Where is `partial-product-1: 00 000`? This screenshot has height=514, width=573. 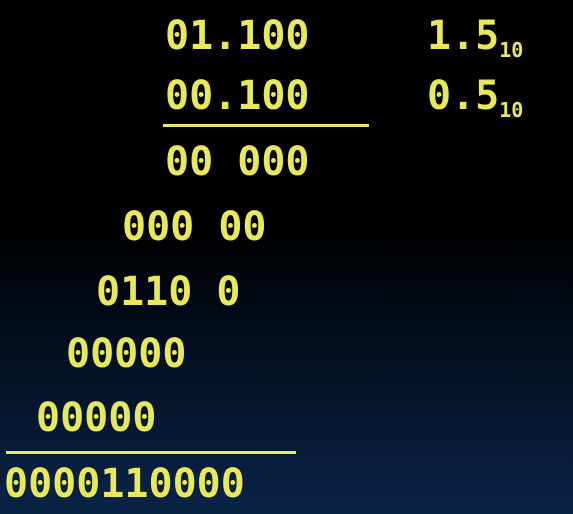
partial-product-1: 00 000 is located at coordinates (237, 162).